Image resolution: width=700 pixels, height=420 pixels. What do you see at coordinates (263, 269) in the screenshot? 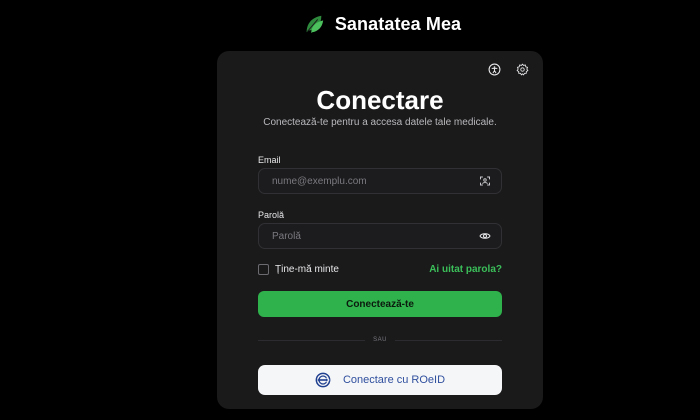
I see `remember-checkbox` at bounding box center [263, 269].